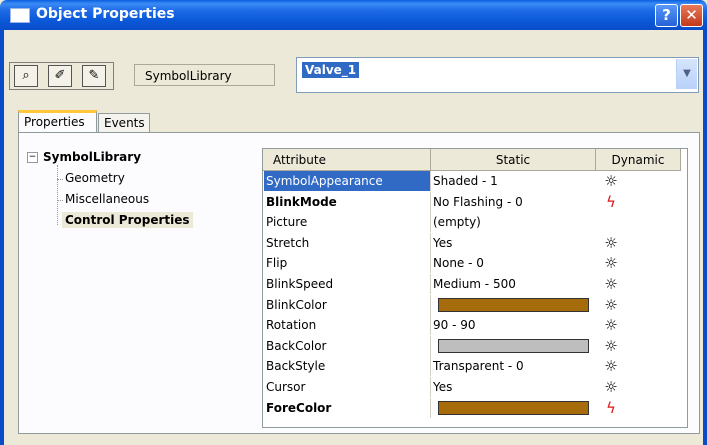 The width and height of the screenshot is (707, 445). I want to click on static-value: No Flashing - 0, so click(513, 202).